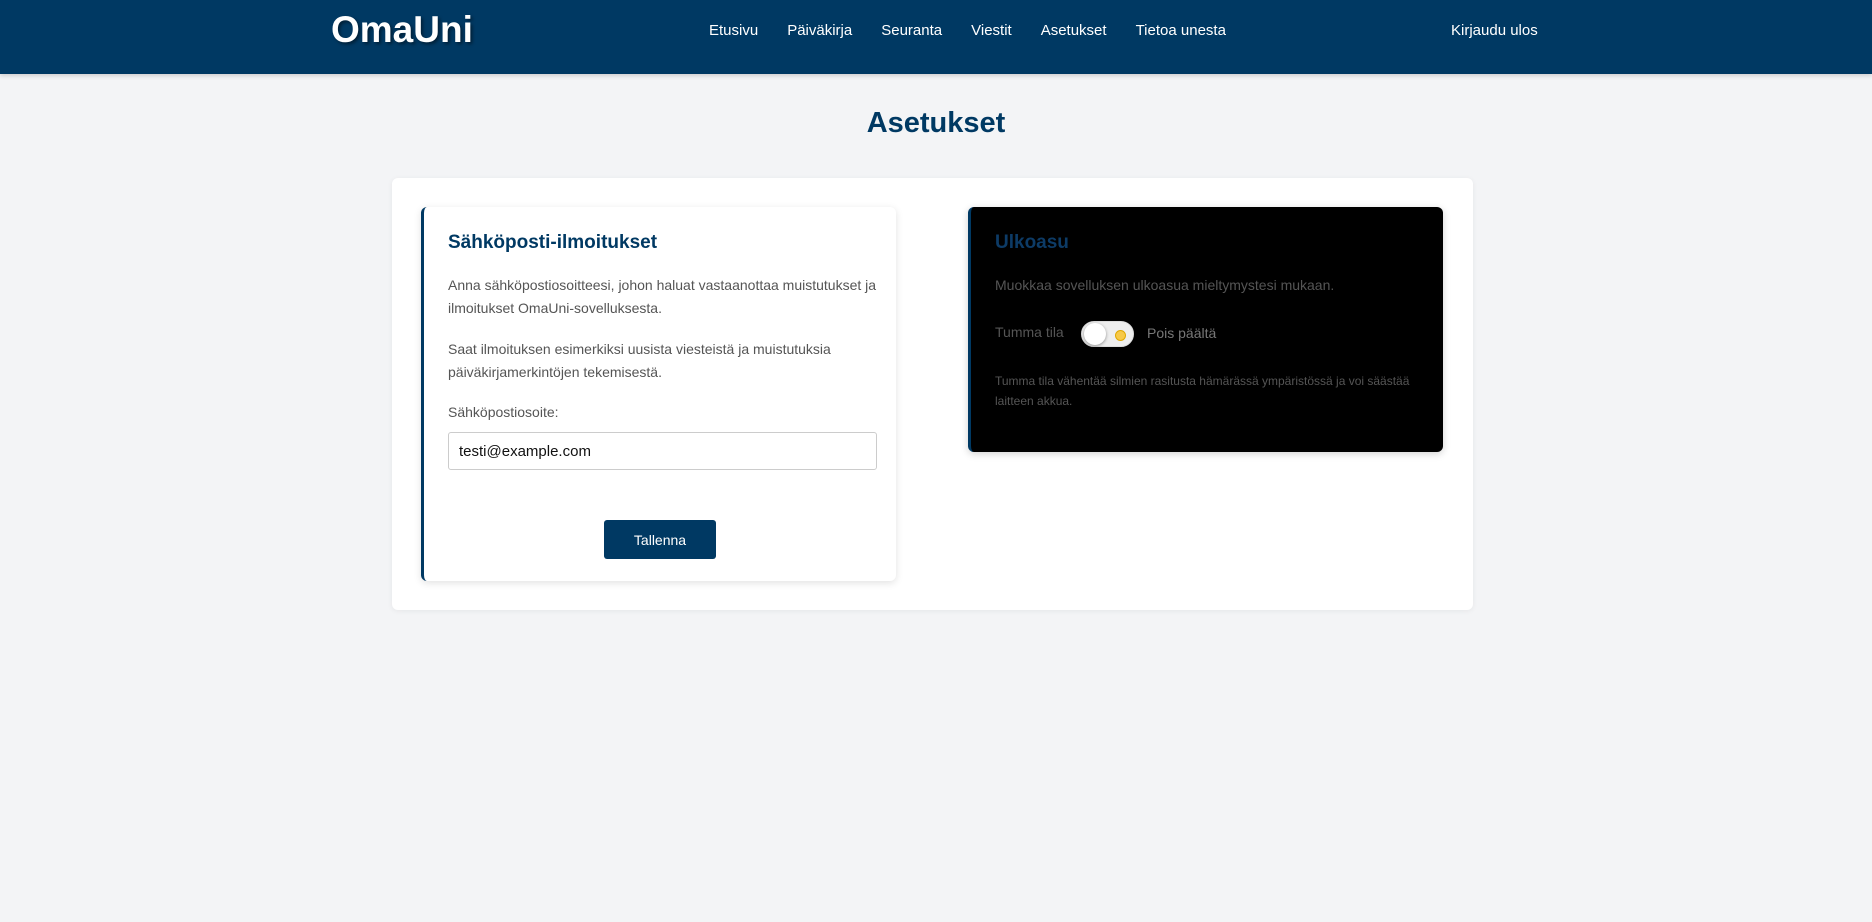  What do you see at coordinates (662, 451) in the screenshot?
I see `email-field` at bounding box center [662, 451].